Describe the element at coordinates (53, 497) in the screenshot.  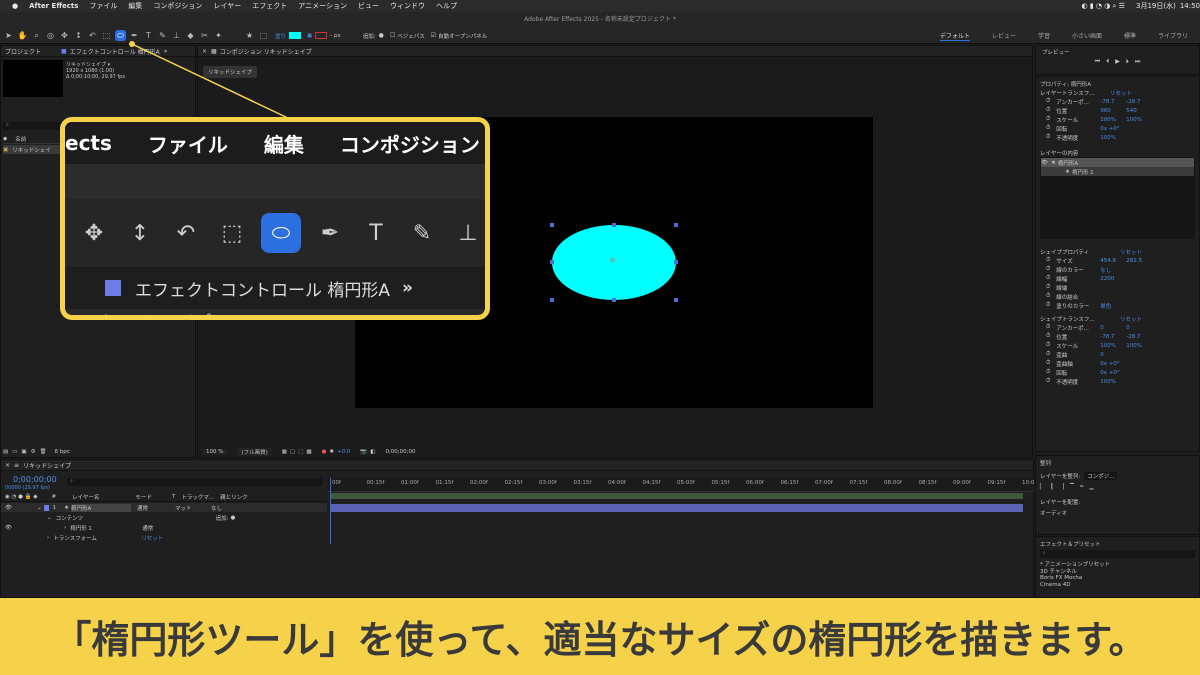
I see `col-number: #` at that location.